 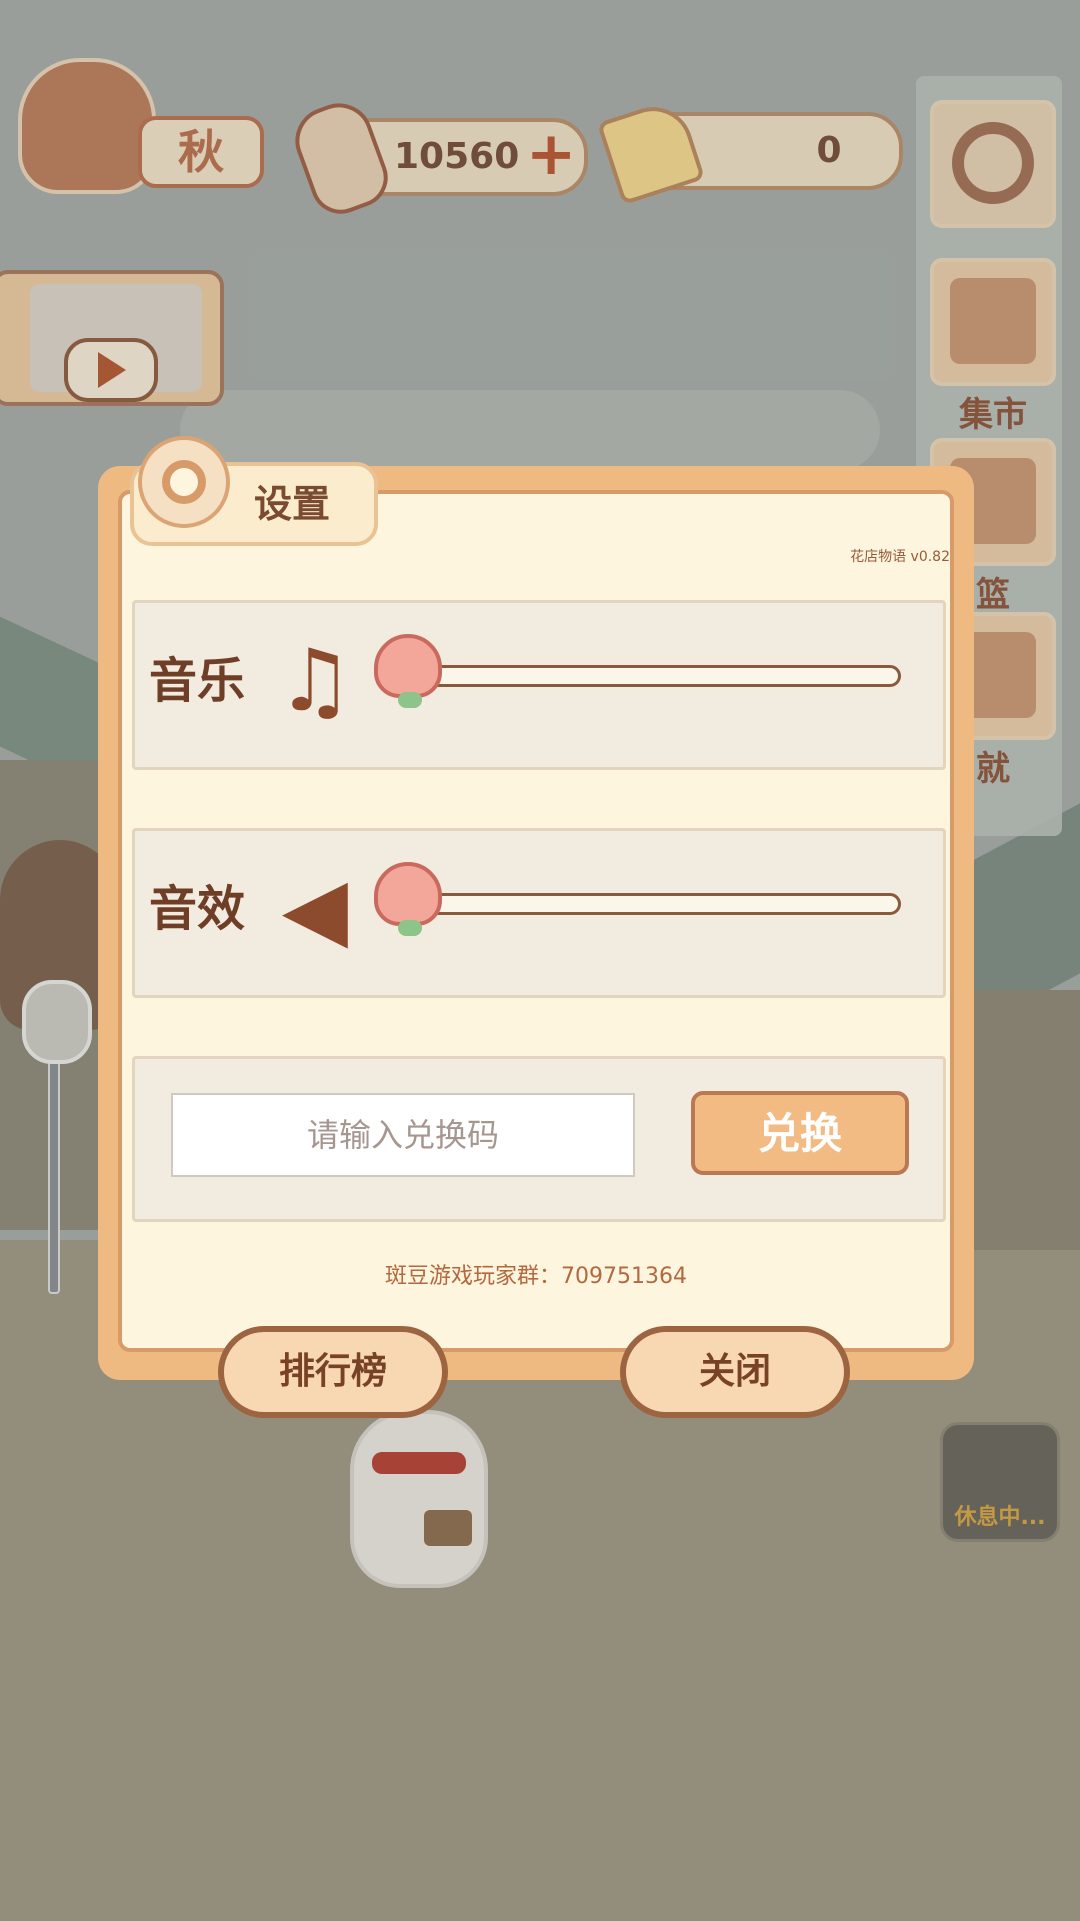 I want to click on redeem-code-input, so click(x=403, y=1135).